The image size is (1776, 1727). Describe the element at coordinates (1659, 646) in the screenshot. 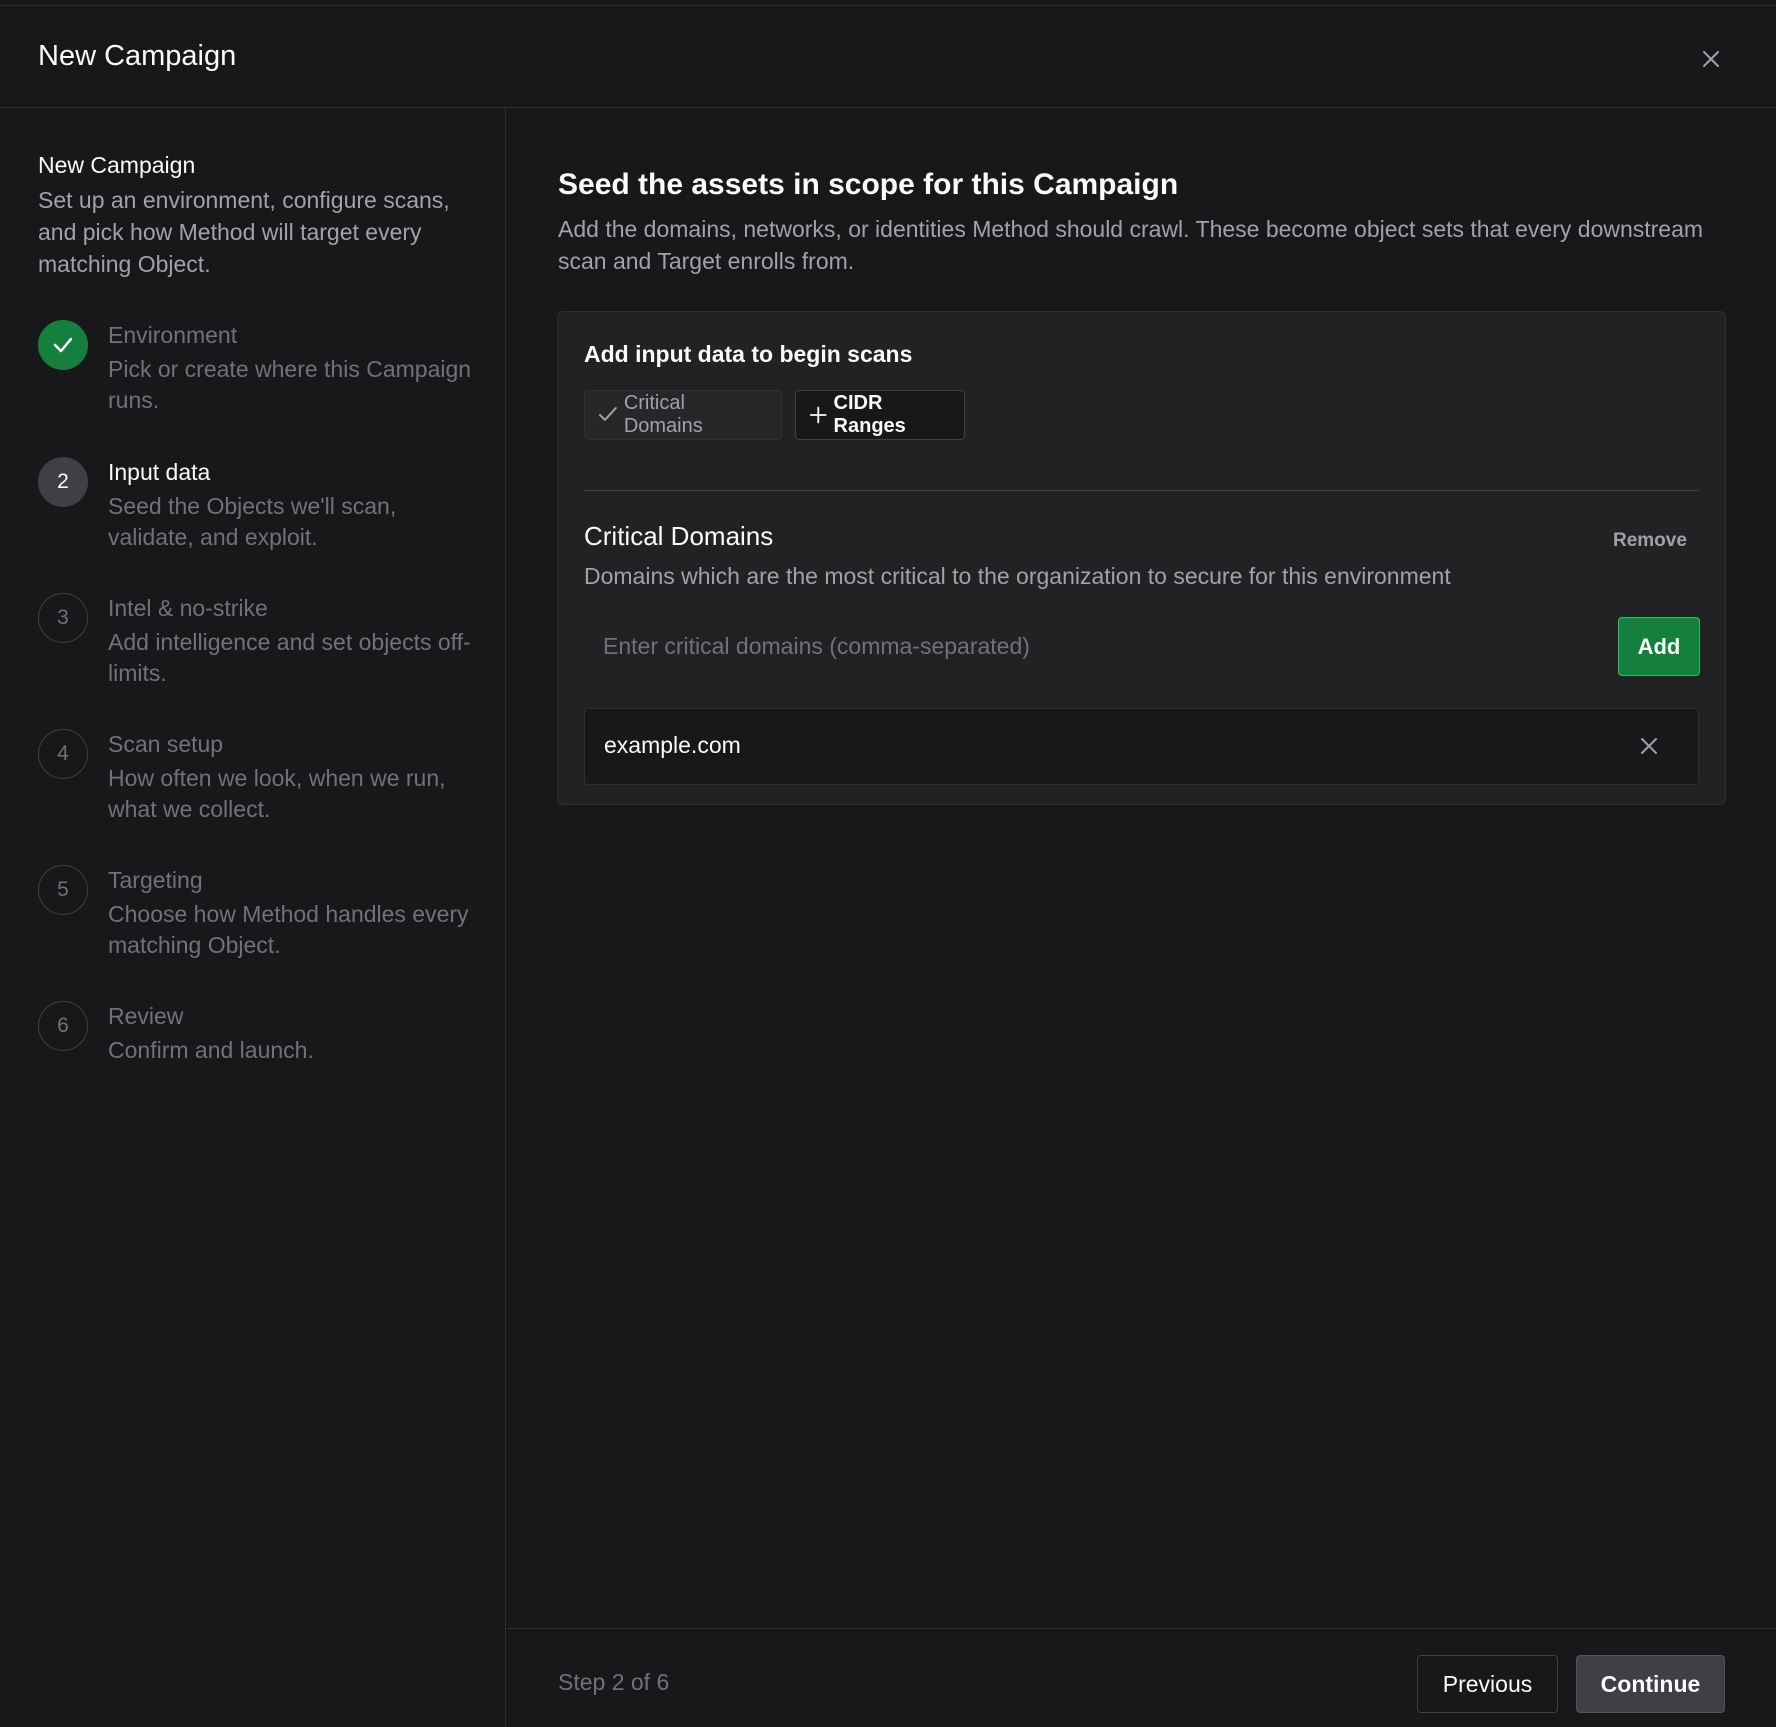

I see `add-domain-button: Add` at that location.